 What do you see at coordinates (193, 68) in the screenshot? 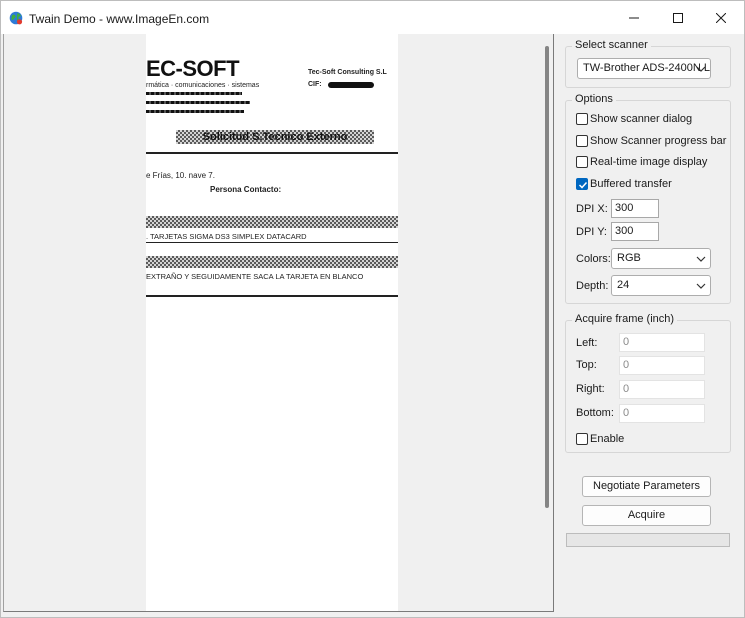
I see `doc-logo-text: EC-SOFT` at bounding box center [193, 68].